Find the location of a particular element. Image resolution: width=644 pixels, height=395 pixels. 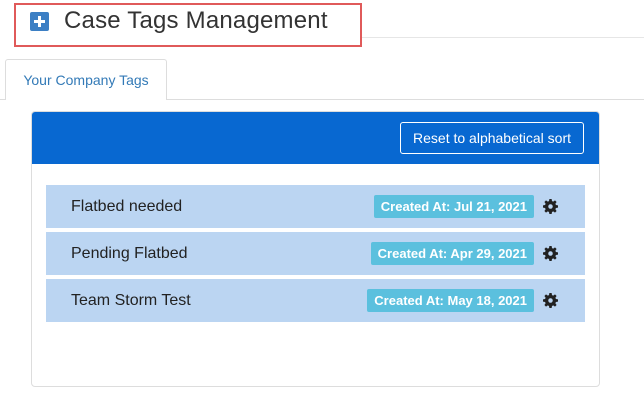

tag-row: Pending Flatbed Created At: Apr 29, 2021 is located at coordinates (315, 253).